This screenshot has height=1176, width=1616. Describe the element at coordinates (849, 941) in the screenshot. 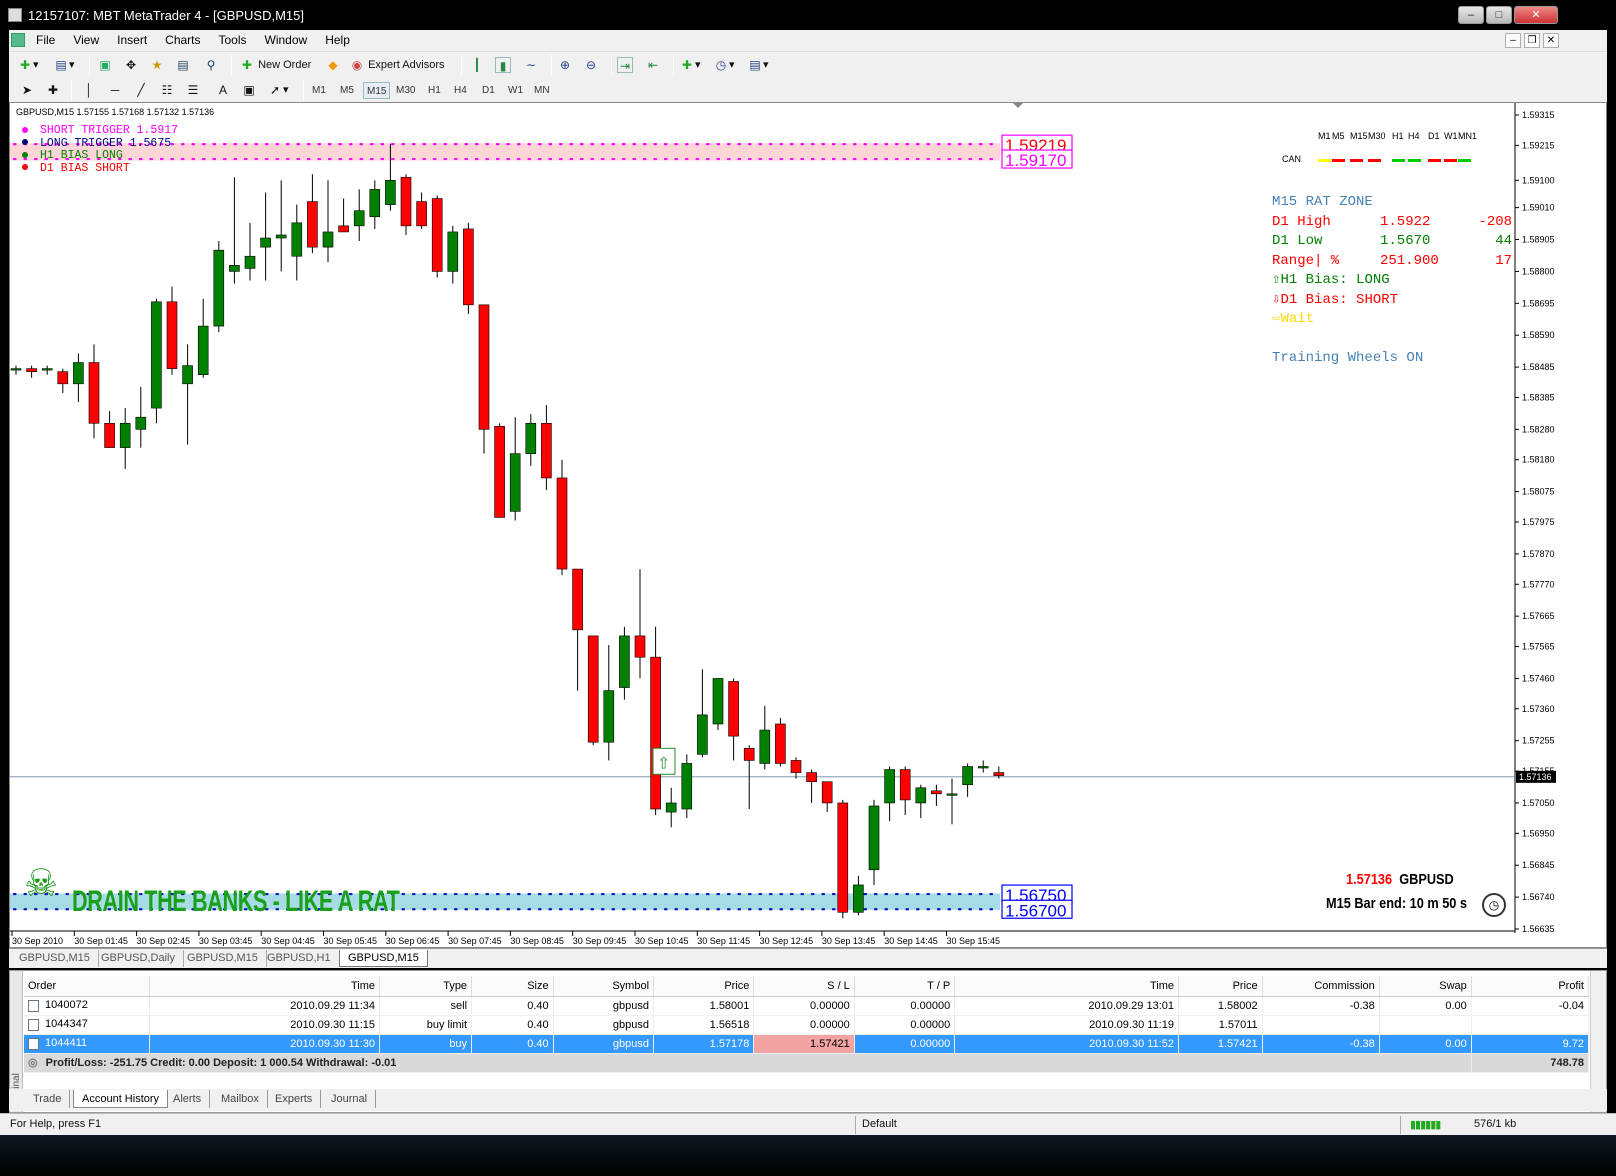

I see `x-tick-label: 30 Sep 13:45` at that location.